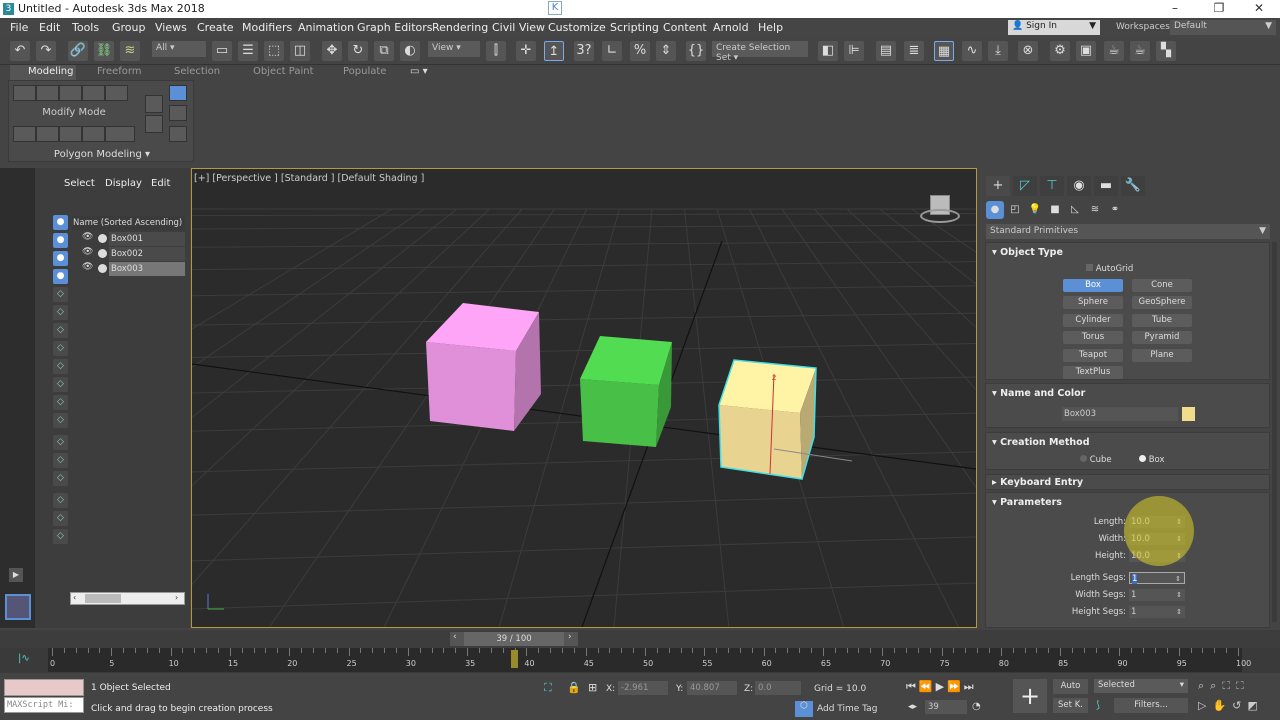 The width and height of the screenshot is (1280, 720). I want to click on next-key-icon: ⏩, so click(955, 686).